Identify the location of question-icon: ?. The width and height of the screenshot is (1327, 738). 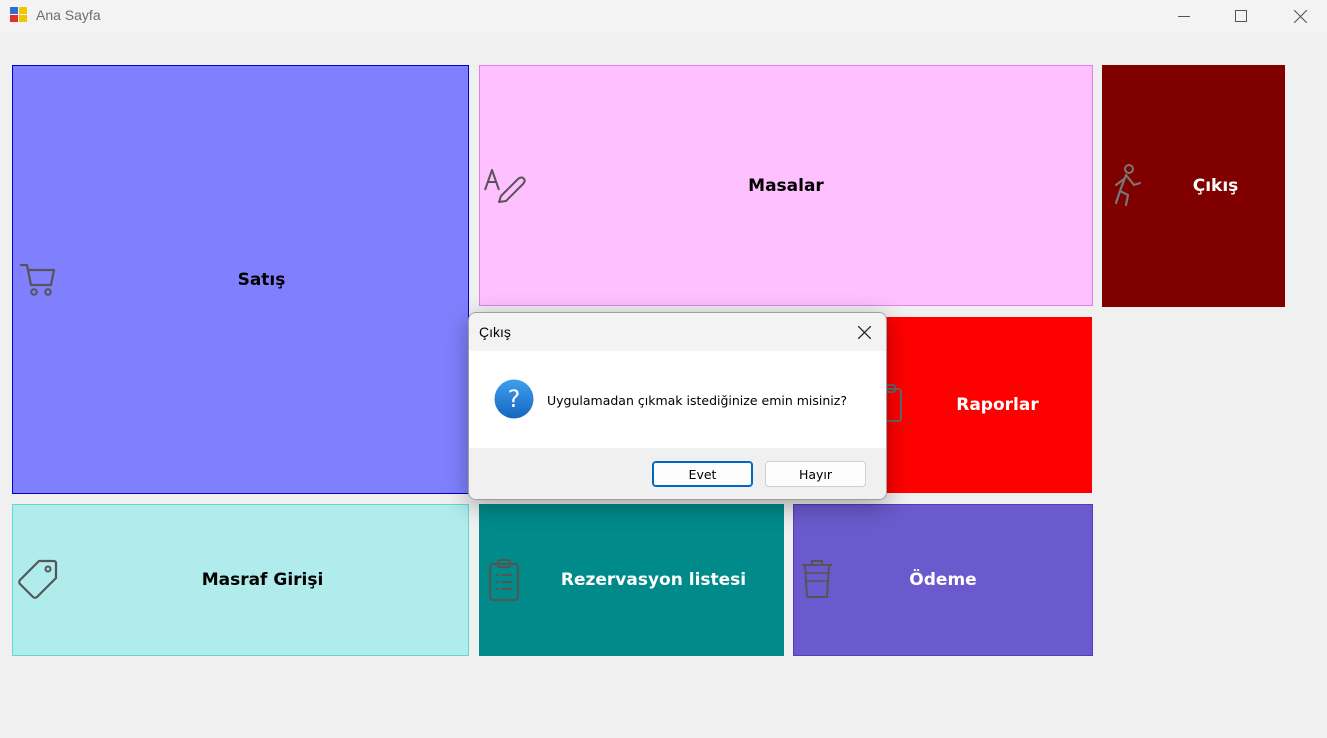
(514, 399).